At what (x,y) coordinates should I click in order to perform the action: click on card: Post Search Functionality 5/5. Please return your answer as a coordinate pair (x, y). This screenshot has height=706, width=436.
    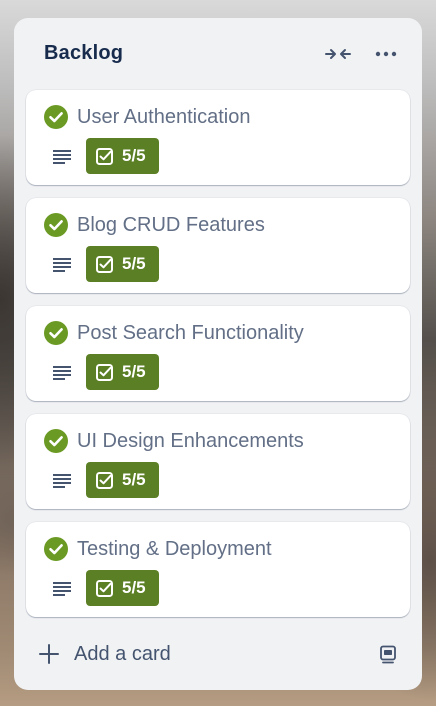
    Looking at the image, I should click on (218, 353).